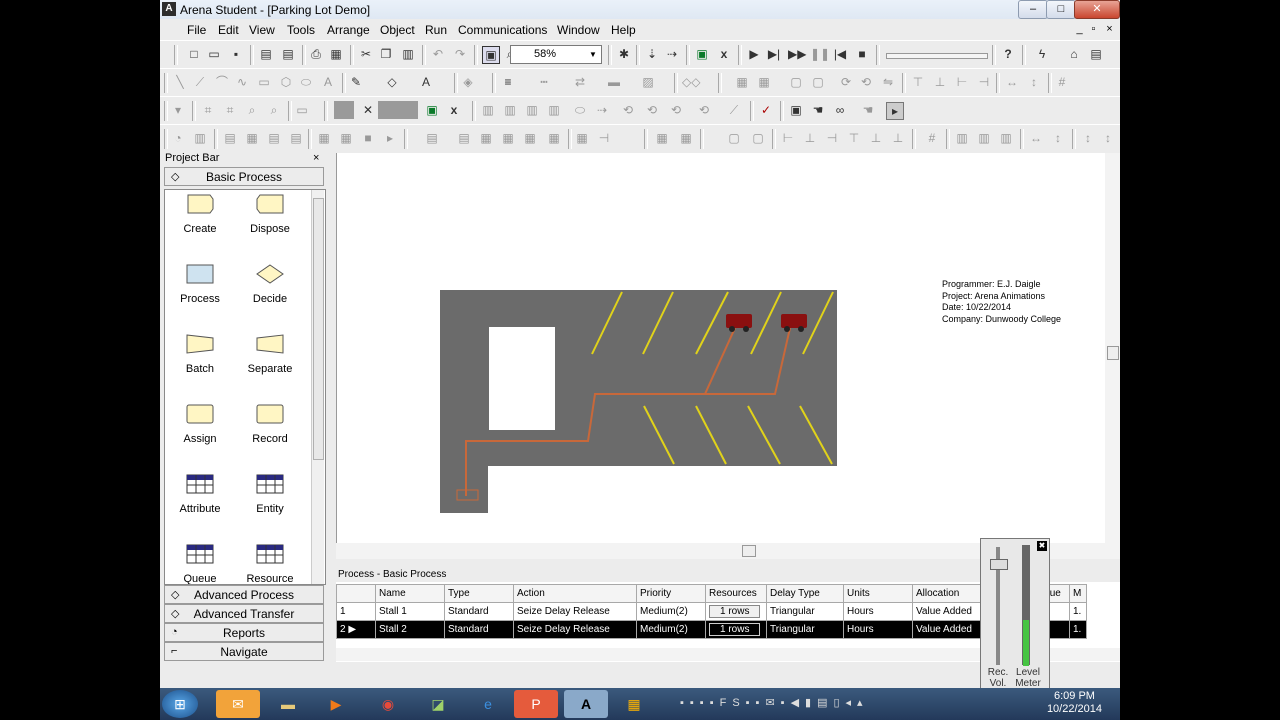 Image resolution: width=1280 pixels, height=720 pixels. What do you see at coordinates (270, 284) in the screenshot?
I see `module-decide: Decide` at bounding box center [270, 284].